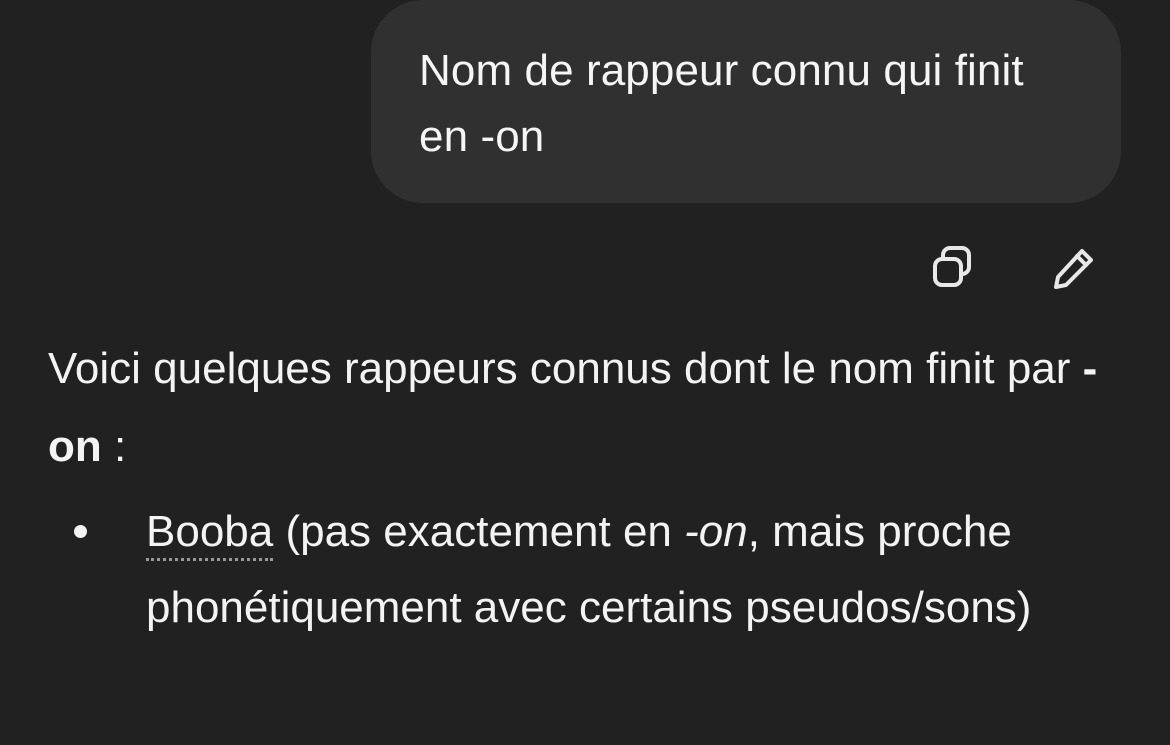 The width and height of the screenshot is (1170, 745). What do you see at coordinates (210, 534) in the screenshot?
I see `entity-link-booba: Booba` at bounding box center [210, 534].